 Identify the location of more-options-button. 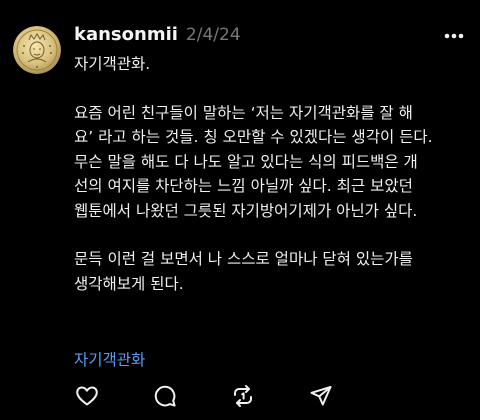
(454, 36).